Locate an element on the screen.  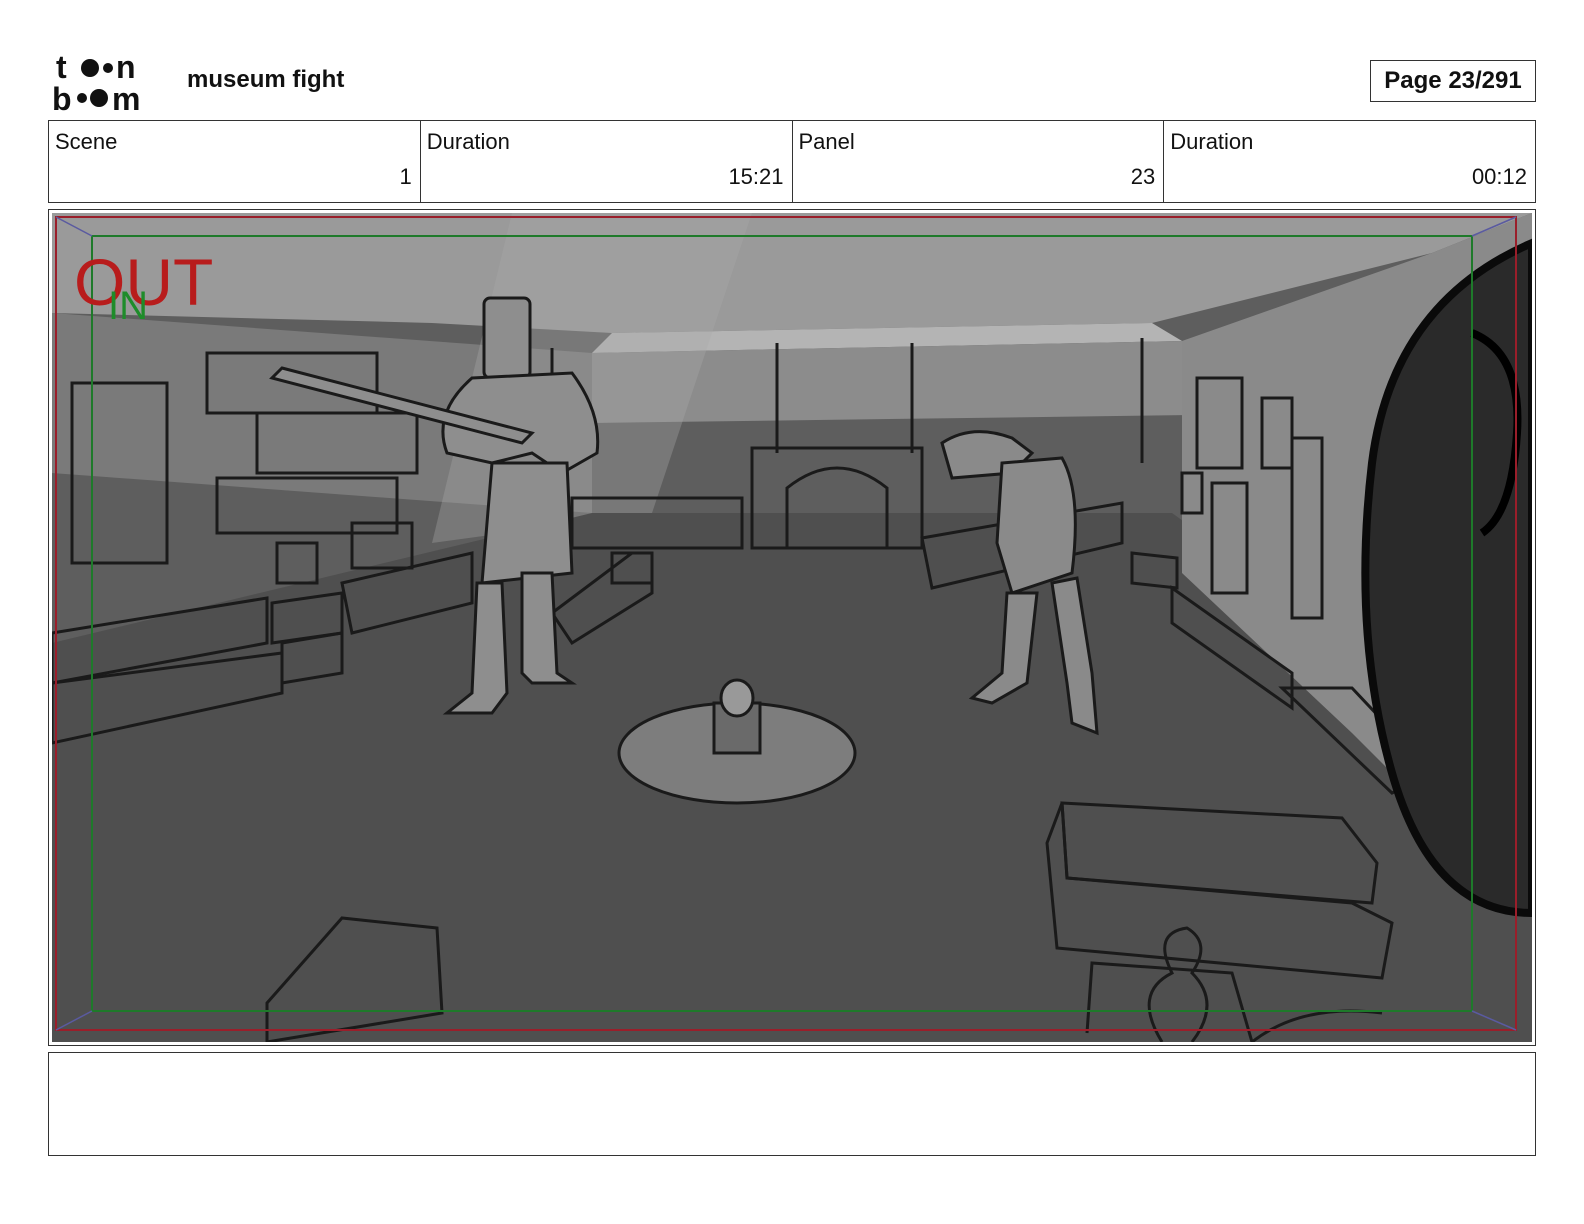
panel-cell: Panel 23 is located at coordinates (979, 161).